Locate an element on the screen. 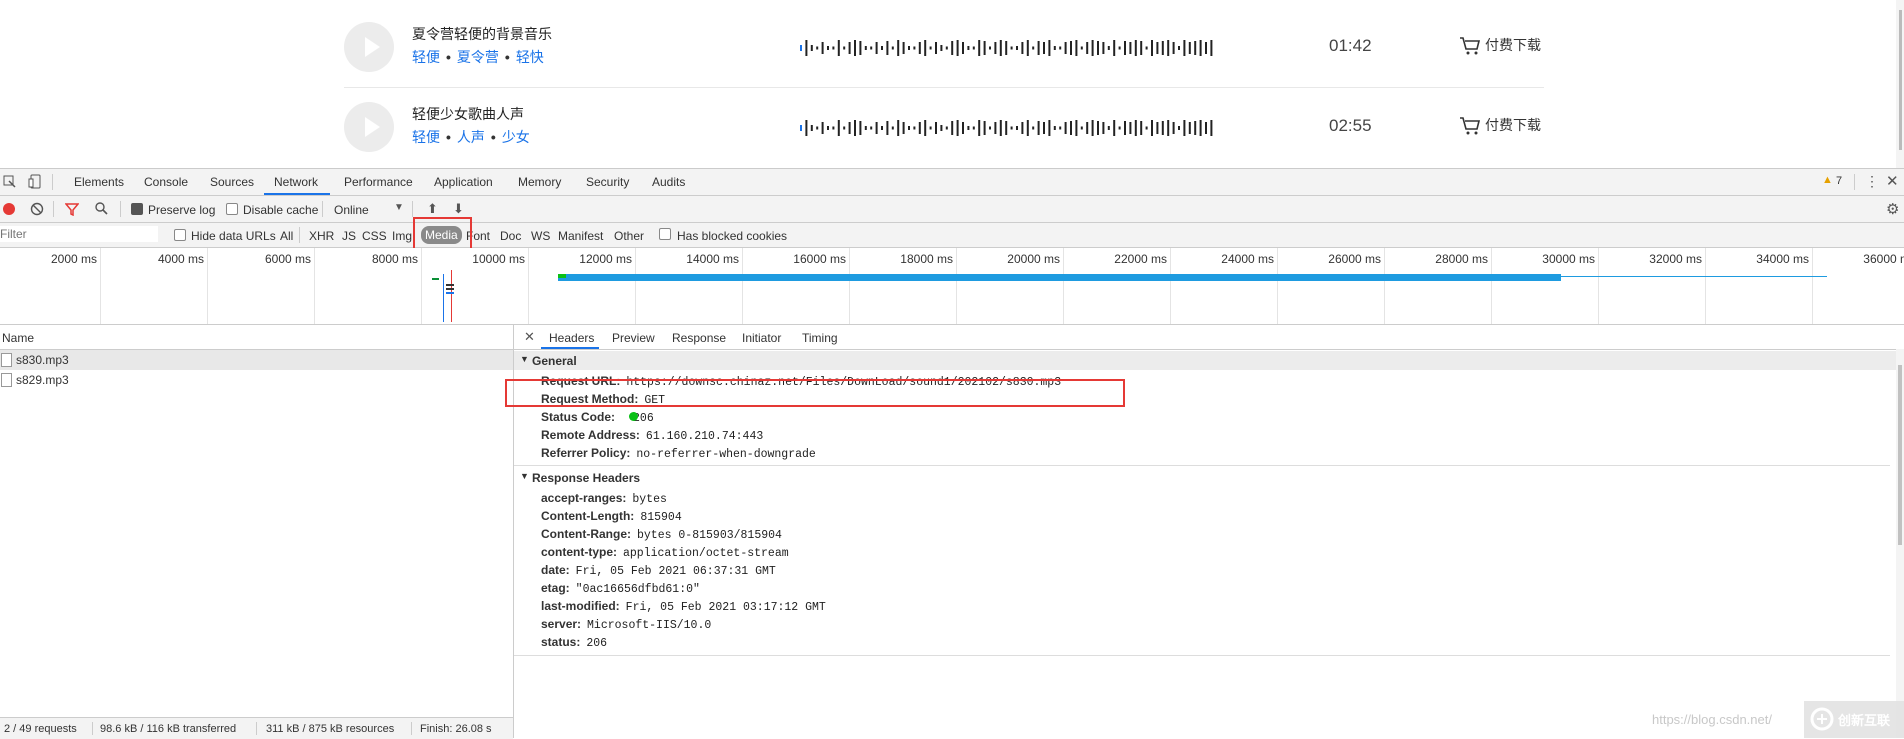 The width and height of the screenshot is (1904, 739). more-options-icon: ⋮ is located at coordinates (1872, 181).